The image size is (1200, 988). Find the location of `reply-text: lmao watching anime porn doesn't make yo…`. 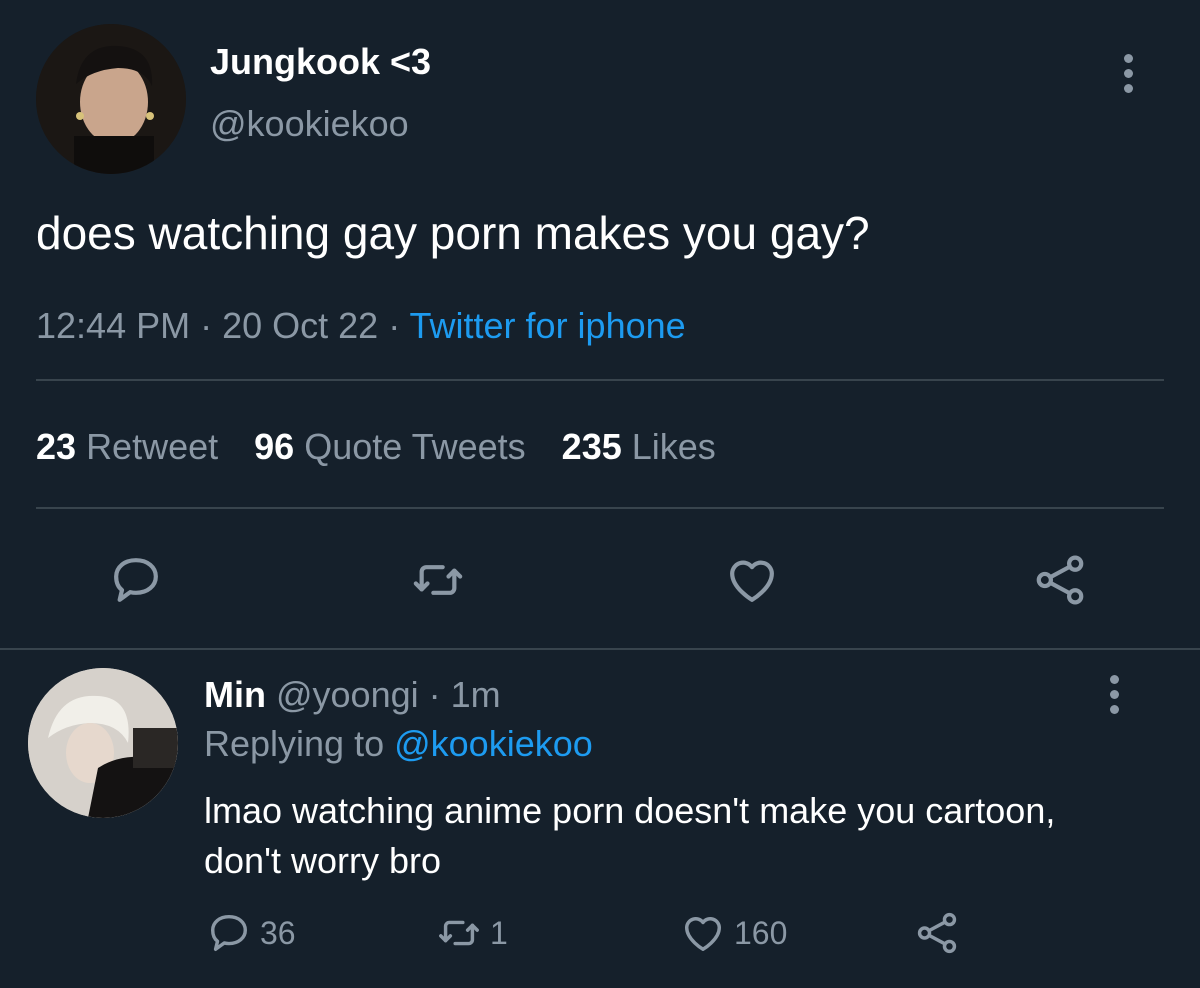

reply-text: lmao watching anime porn doesn't make yo… is located at coordinates (630, 835).